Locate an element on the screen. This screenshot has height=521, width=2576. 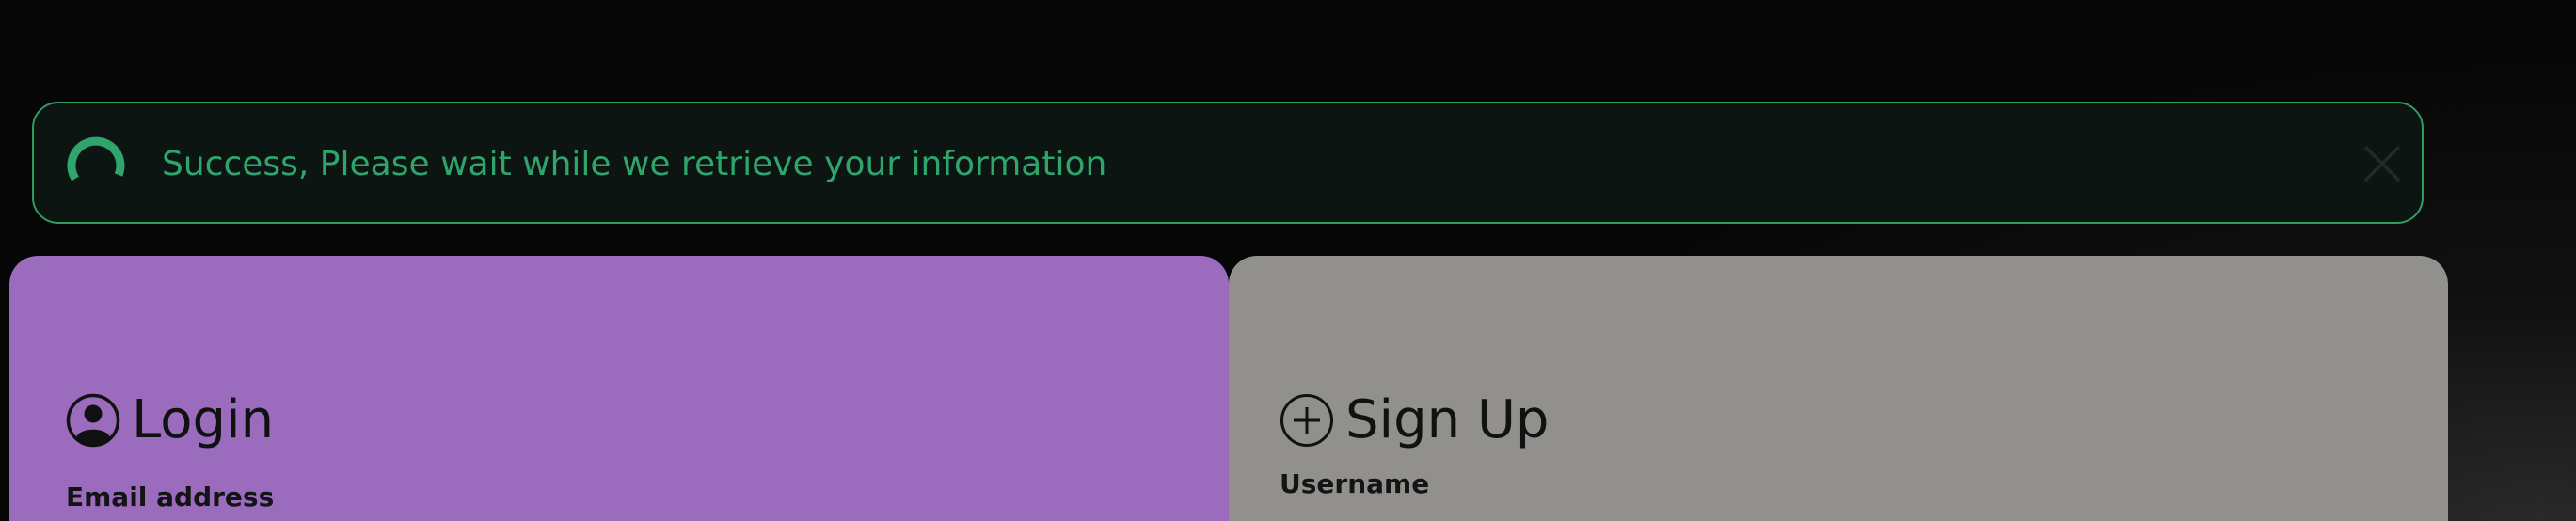
login-title: Login is located at coordinates (203, 420).